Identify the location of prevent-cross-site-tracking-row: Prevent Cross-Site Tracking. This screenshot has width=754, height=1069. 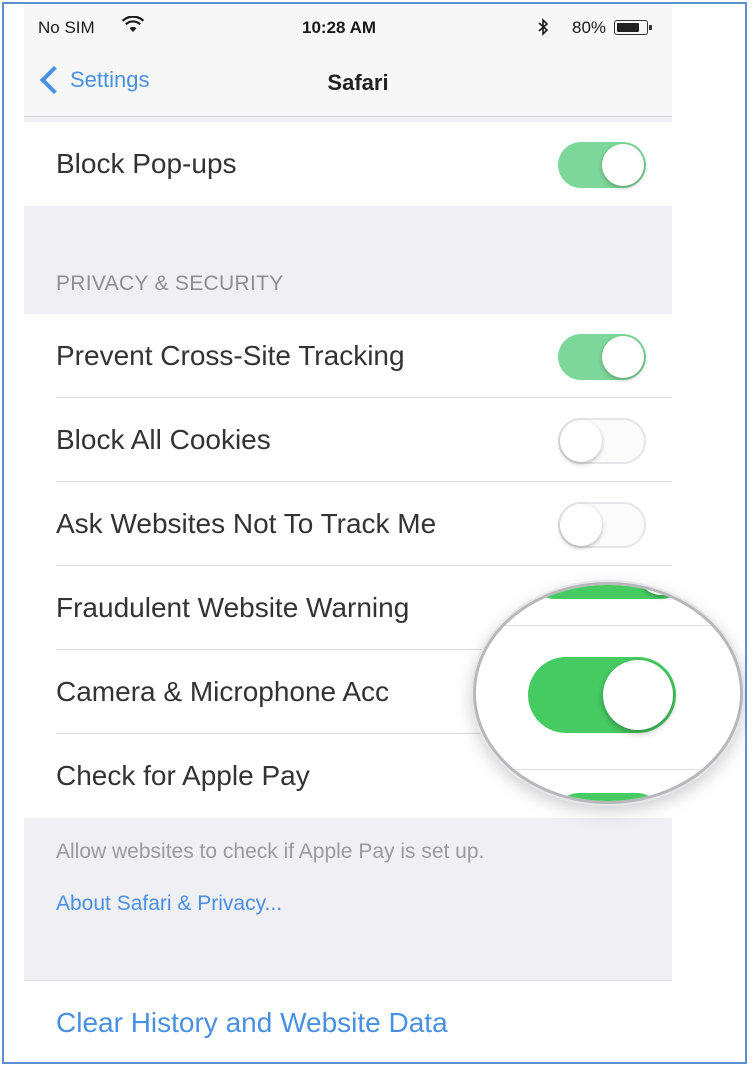
(348, 356).